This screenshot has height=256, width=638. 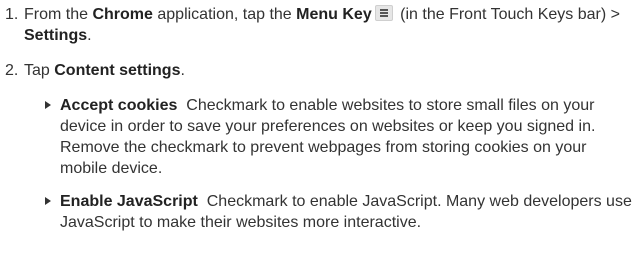 I want to click on menu-key-icon, so click(x=383, y=13).